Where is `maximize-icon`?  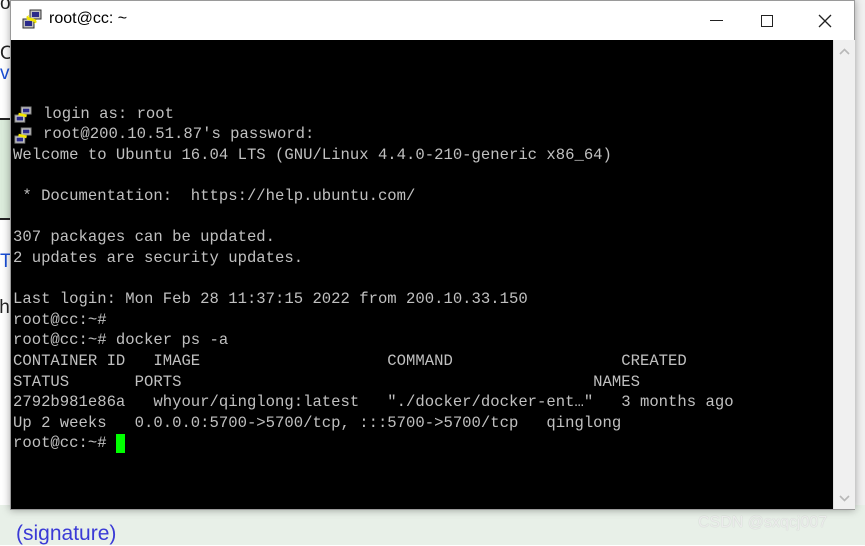 maximize-icon is located at coordinates (767, 20).